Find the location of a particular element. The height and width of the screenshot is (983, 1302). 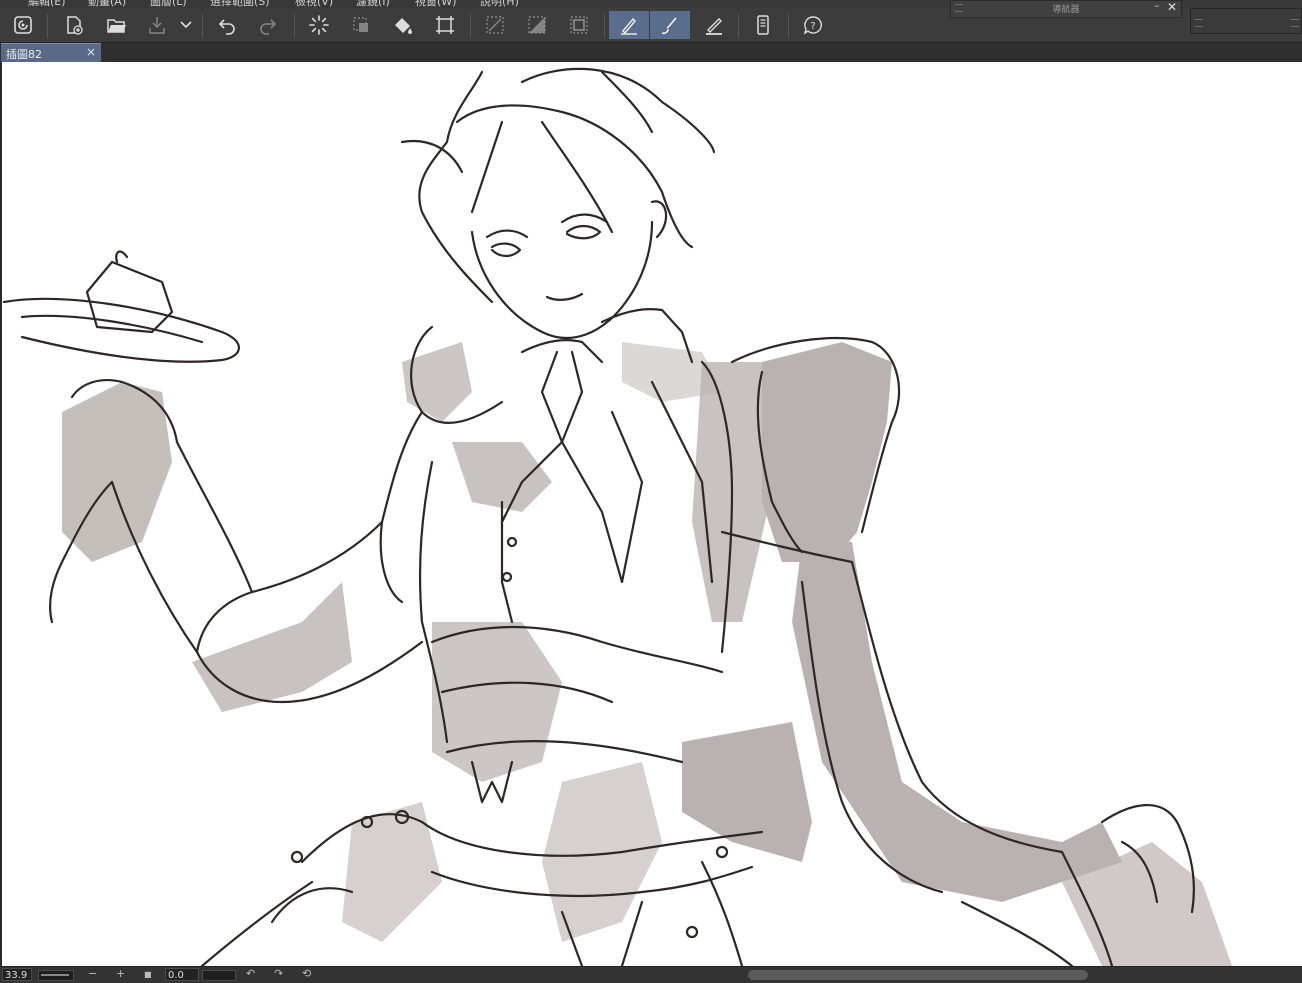

rotation-slider is located at coordinates (219, 975).